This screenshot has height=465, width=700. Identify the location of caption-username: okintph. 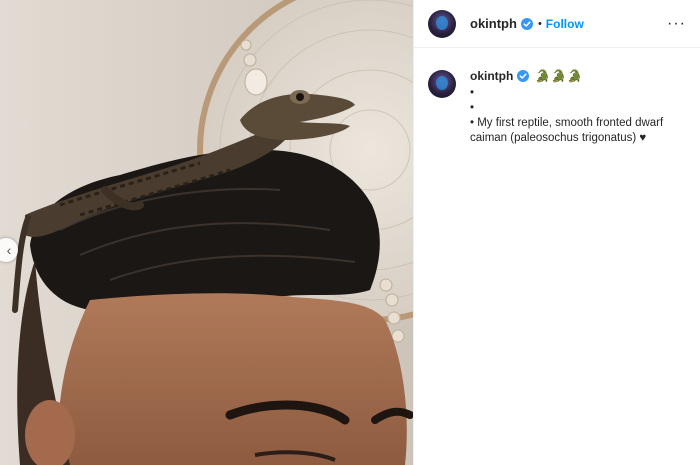
(491, 76).